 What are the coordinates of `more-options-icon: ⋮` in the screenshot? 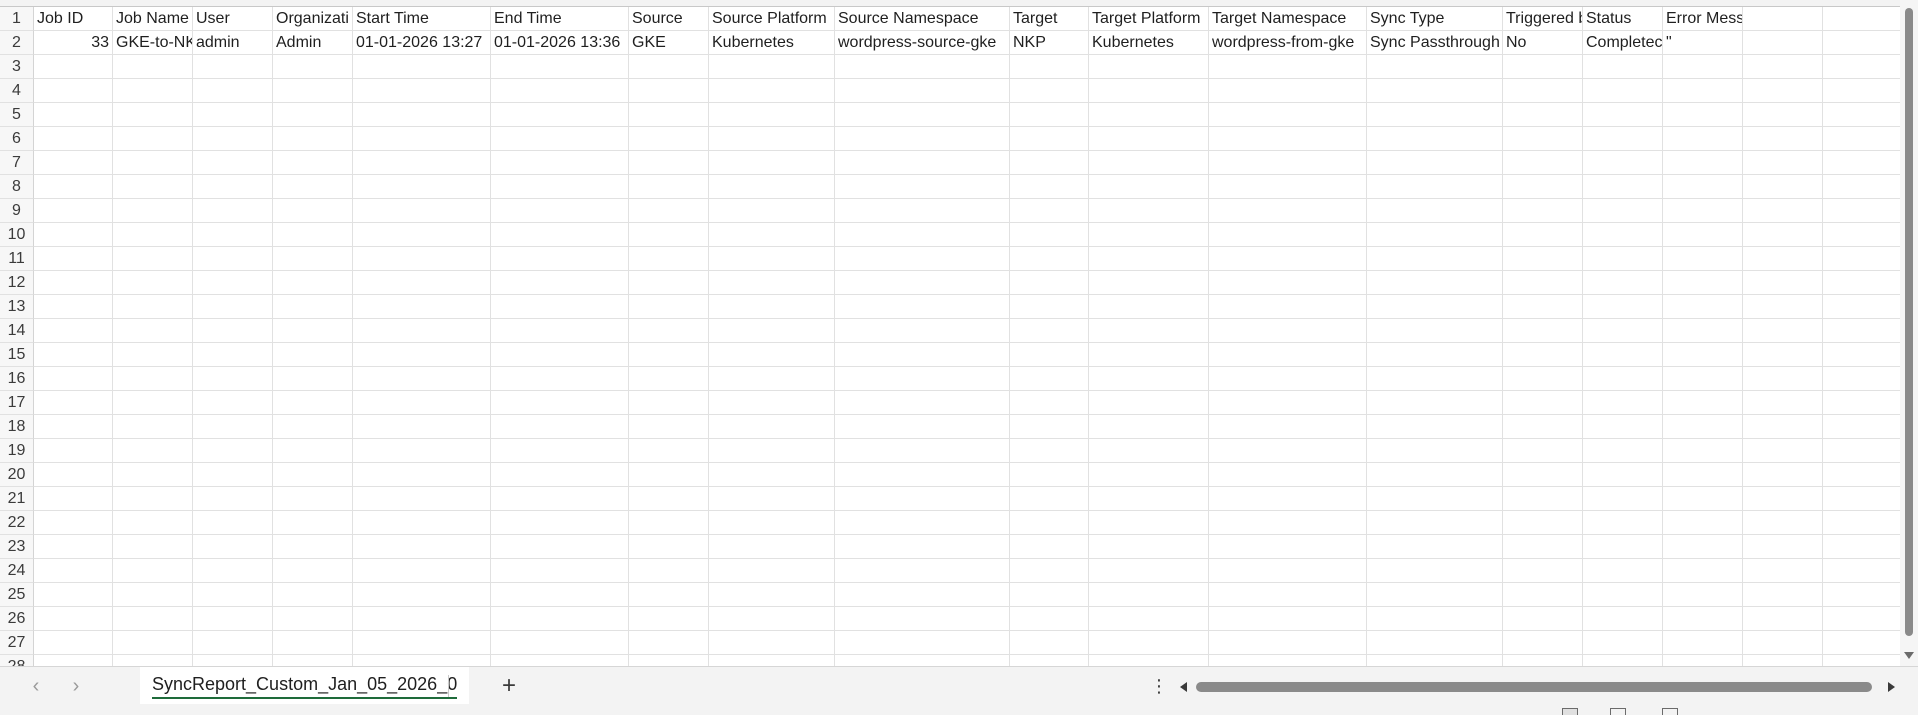 It's located at (1159, 687).